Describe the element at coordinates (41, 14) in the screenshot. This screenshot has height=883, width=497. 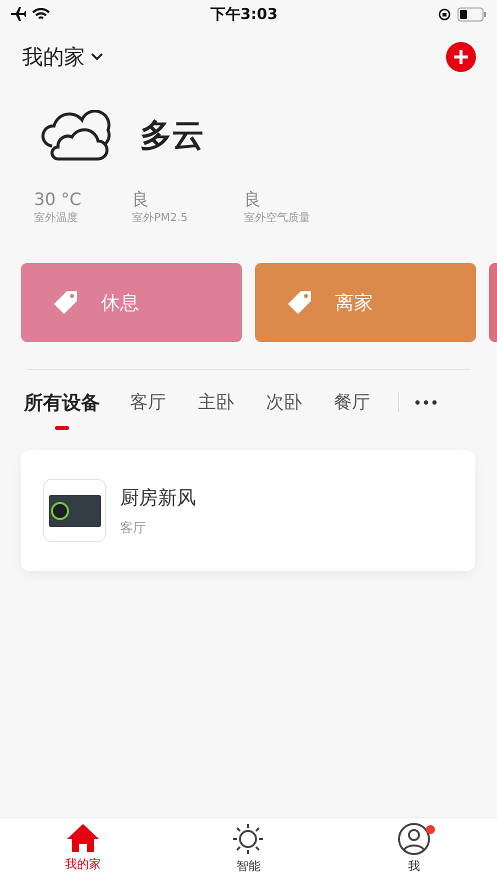
I see `wifi-icon` at that location.